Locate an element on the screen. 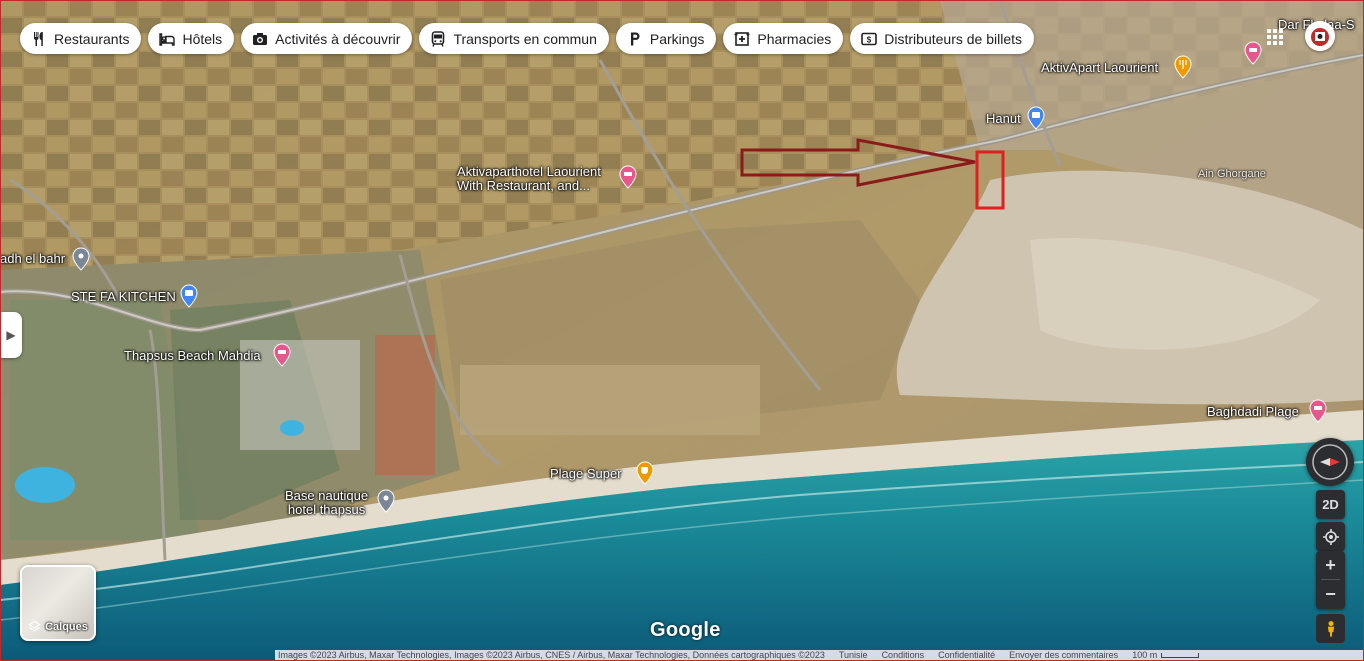 Image resolution: width=1364 pixels, height=661 pixels. google-logo: Google is located at coordinates (685, 630).